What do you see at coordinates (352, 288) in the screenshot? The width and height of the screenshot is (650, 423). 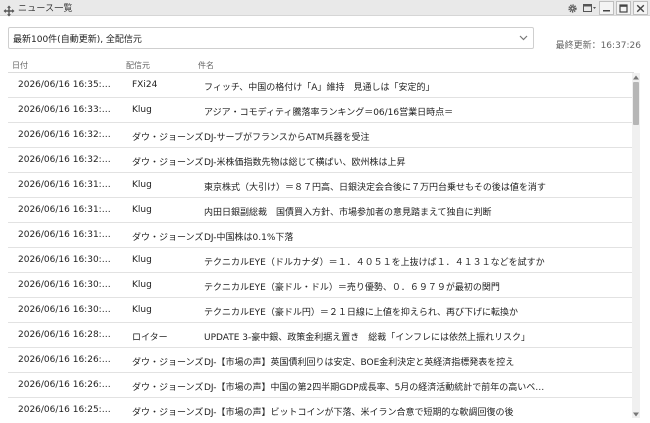 I see `news-title: テクニカルEYE（豪ドル・ドル）＝売り優勢、０．６９７９が最初の関門` at bounding box center [352, 288].